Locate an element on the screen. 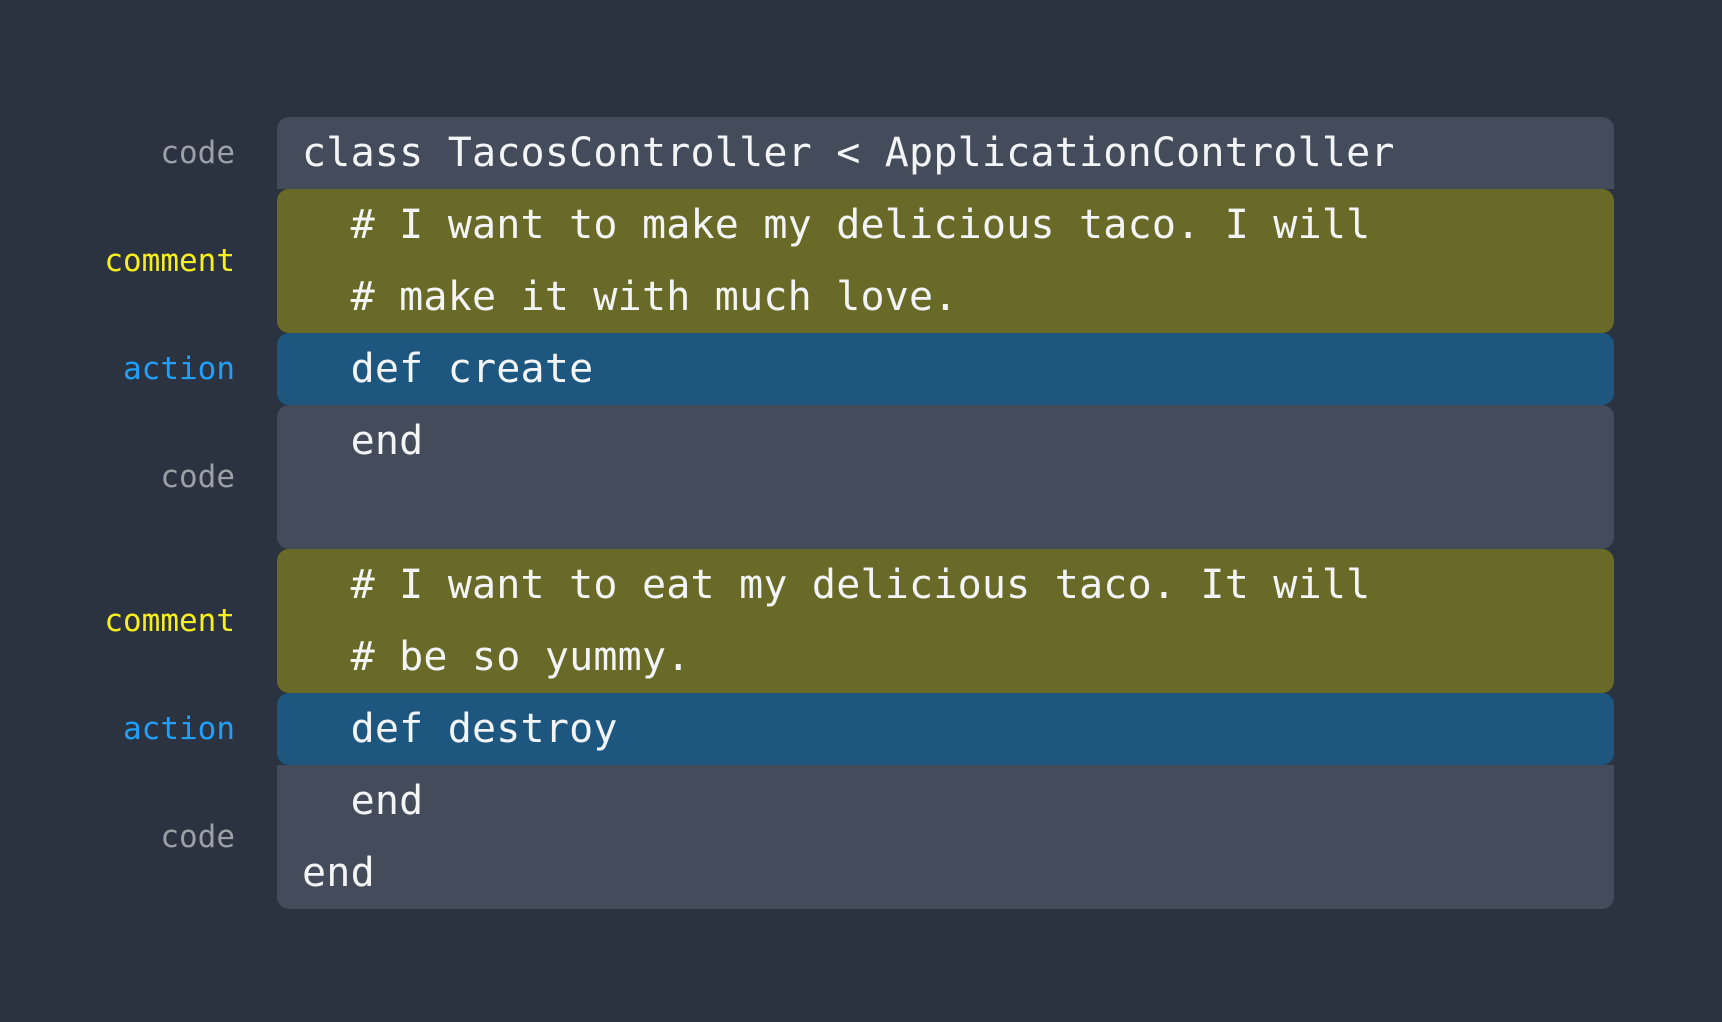 This screenshot has width=1722, height=1022. code-block-end-create: end is located at coordinates (945, 477).